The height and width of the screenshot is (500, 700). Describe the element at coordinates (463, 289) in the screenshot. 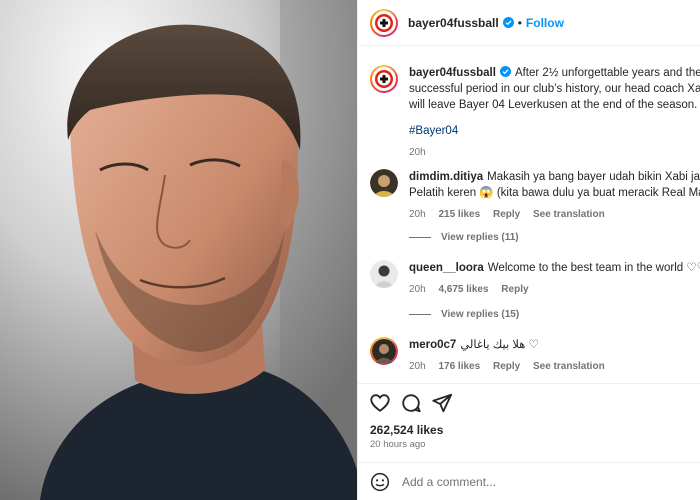

I see `comment-likes: 4,675 likes` at that location.